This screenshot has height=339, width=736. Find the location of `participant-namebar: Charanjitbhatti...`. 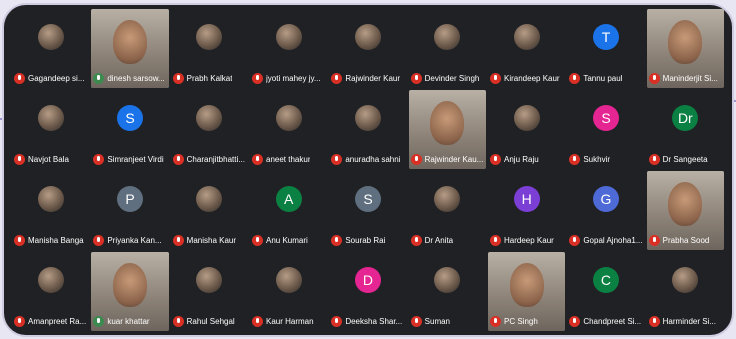

participant-namebar: Charanjitbhatti... is located at coordinates (209, 159).